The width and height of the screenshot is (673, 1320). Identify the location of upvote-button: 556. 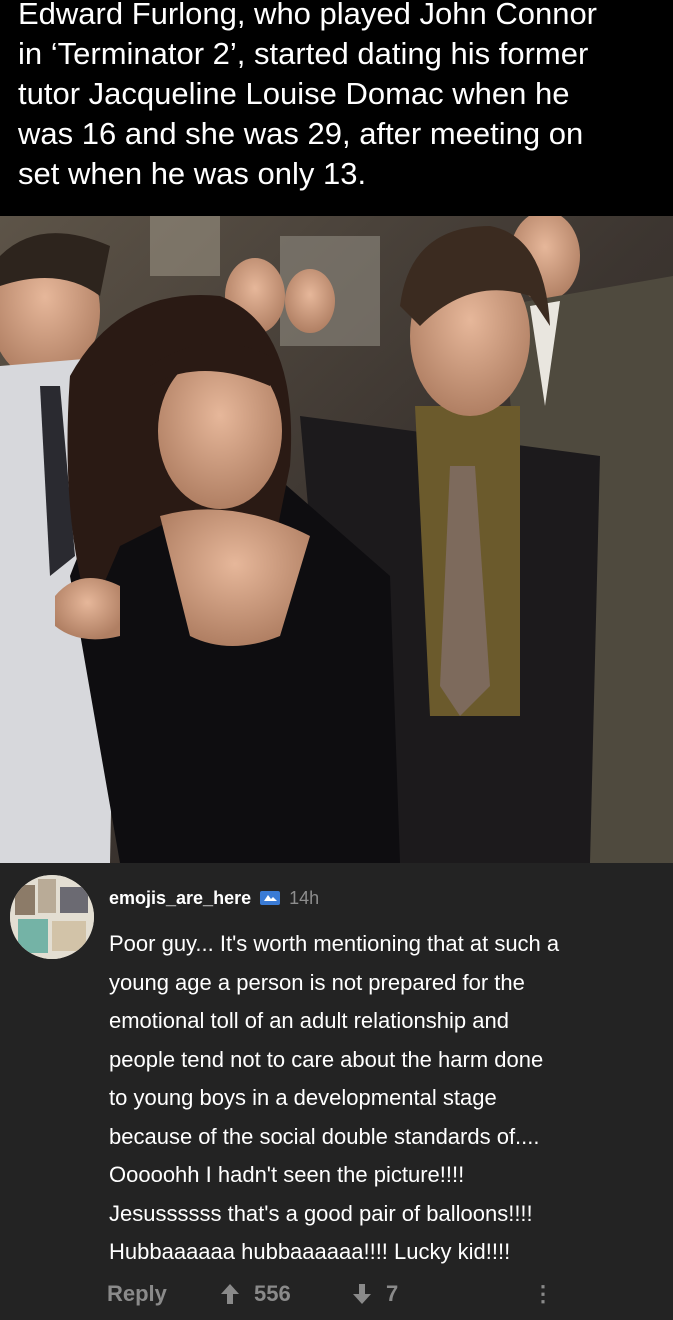
(255, 1294).